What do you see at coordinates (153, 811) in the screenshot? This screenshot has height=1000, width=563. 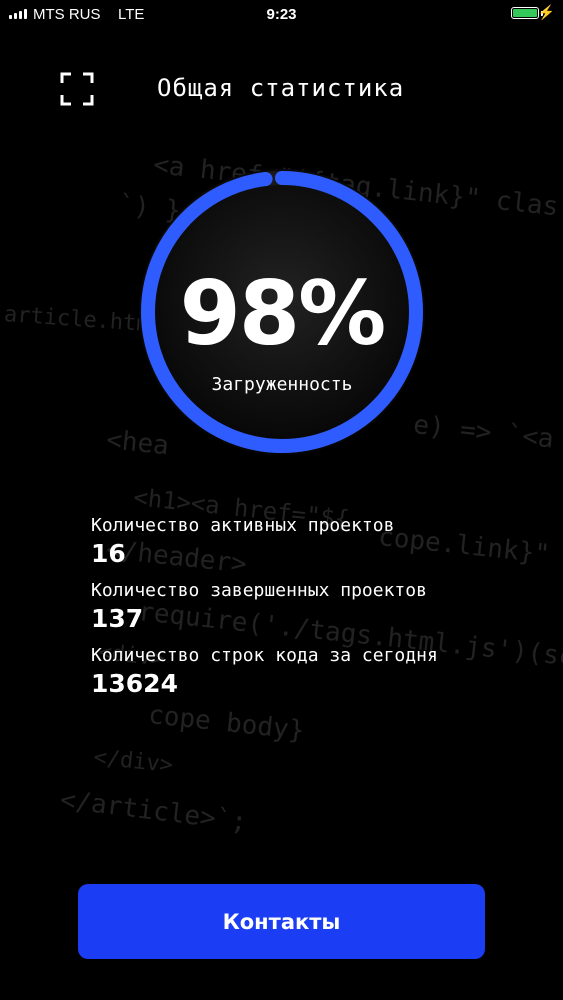 I see `bg-code-line: </article>`;` at bounding box center [153, 811].